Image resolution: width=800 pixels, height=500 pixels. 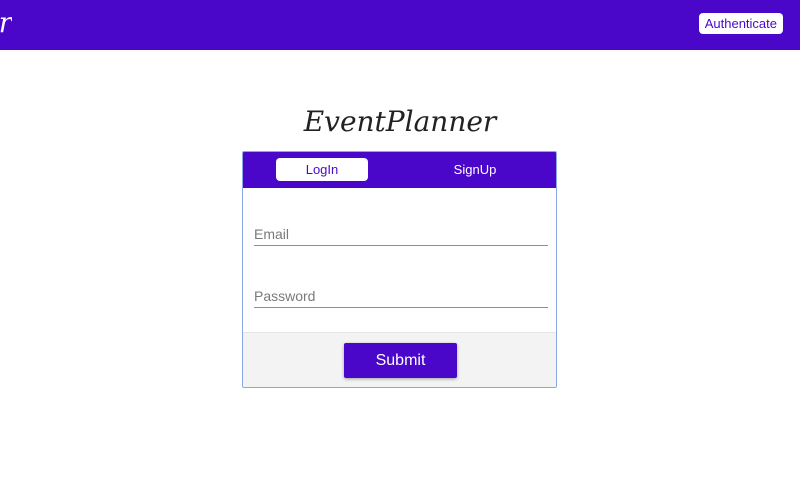 What do you see at coordinates (740, 23) in the screenshot?
I see `authenticate-button: Authenticate` at bounding box center [740, 23].